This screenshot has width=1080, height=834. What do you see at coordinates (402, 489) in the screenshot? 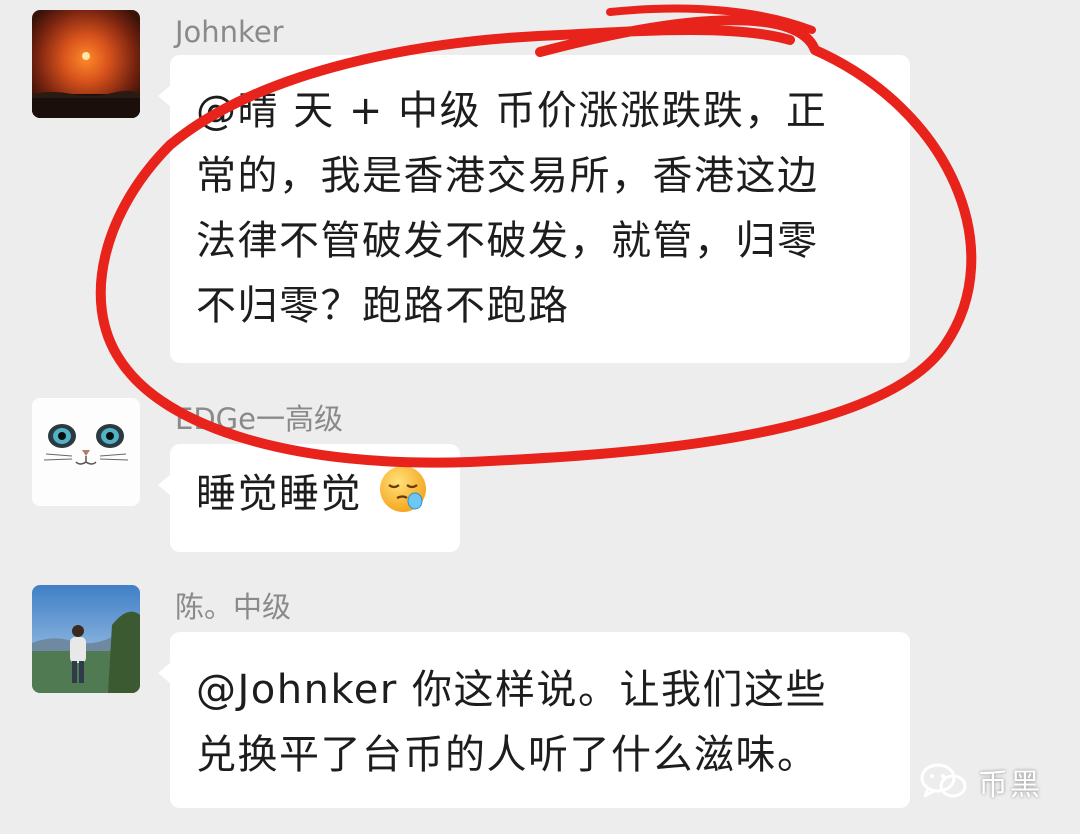
I see `sleeping-face-emoji-icon` at bounding box center [402, 489].